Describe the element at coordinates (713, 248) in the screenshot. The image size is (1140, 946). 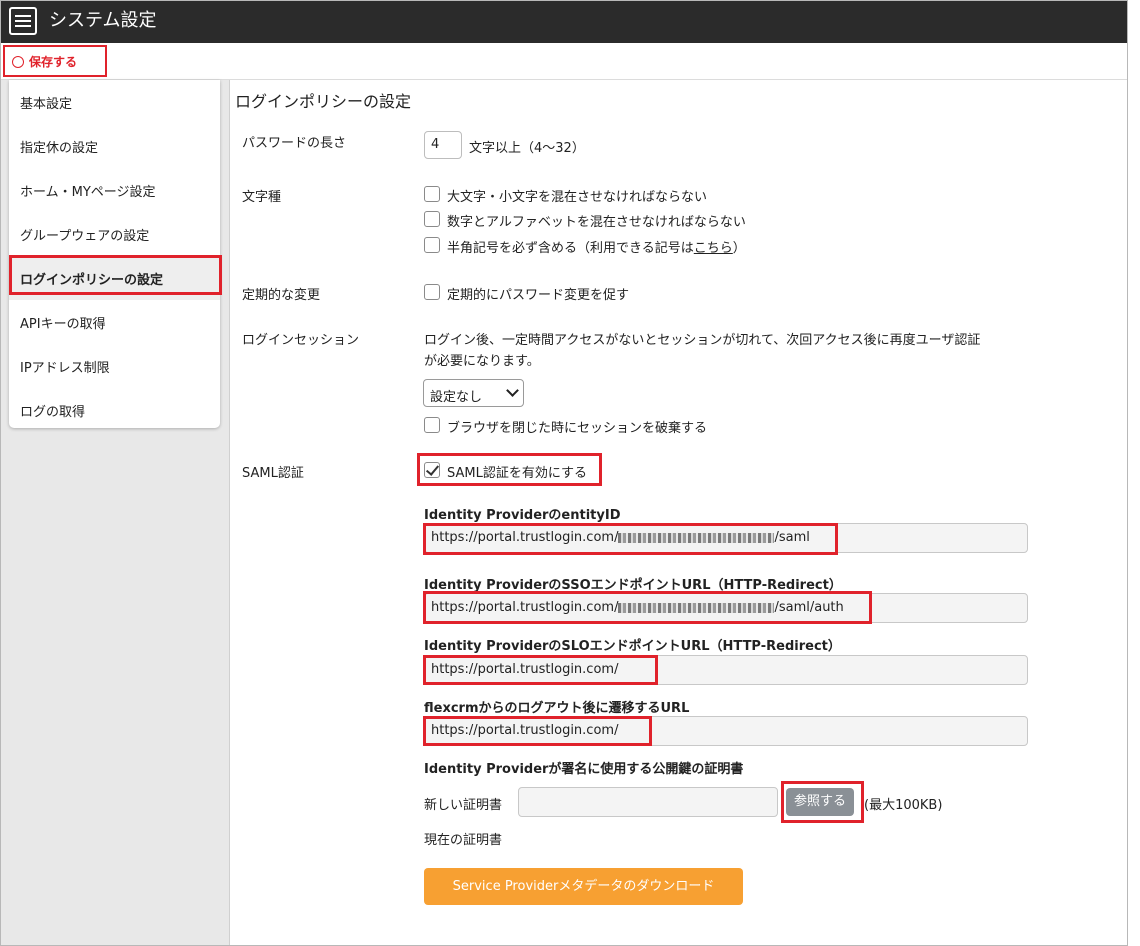
I see `symbol-list-link: こちら` at that location.